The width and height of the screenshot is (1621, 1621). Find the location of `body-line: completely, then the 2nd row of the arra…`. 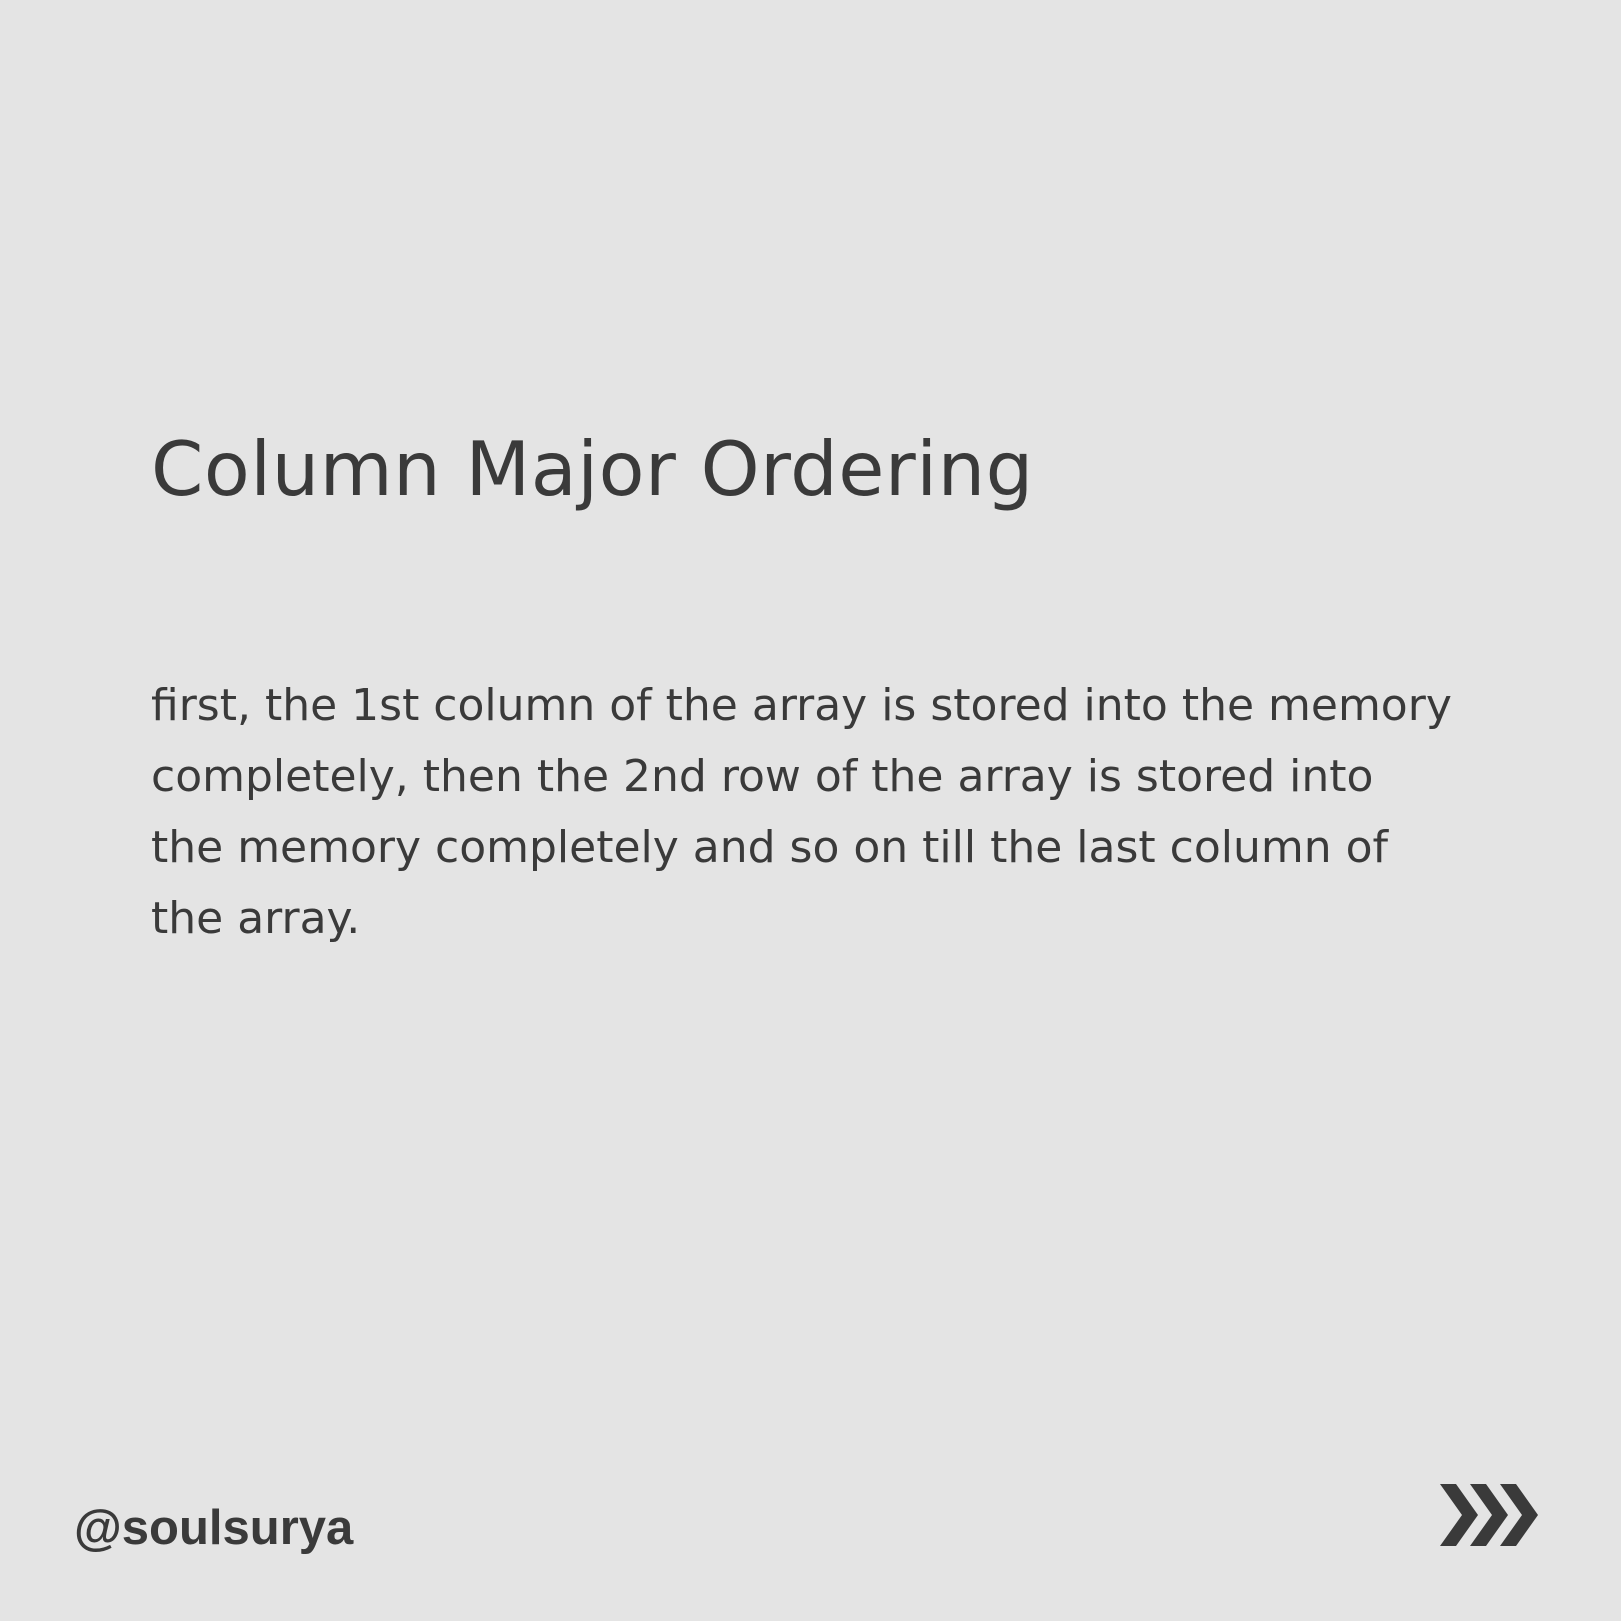

body-line: completely, then the 2nd row of the arra… is located at coordinates (762, 776).